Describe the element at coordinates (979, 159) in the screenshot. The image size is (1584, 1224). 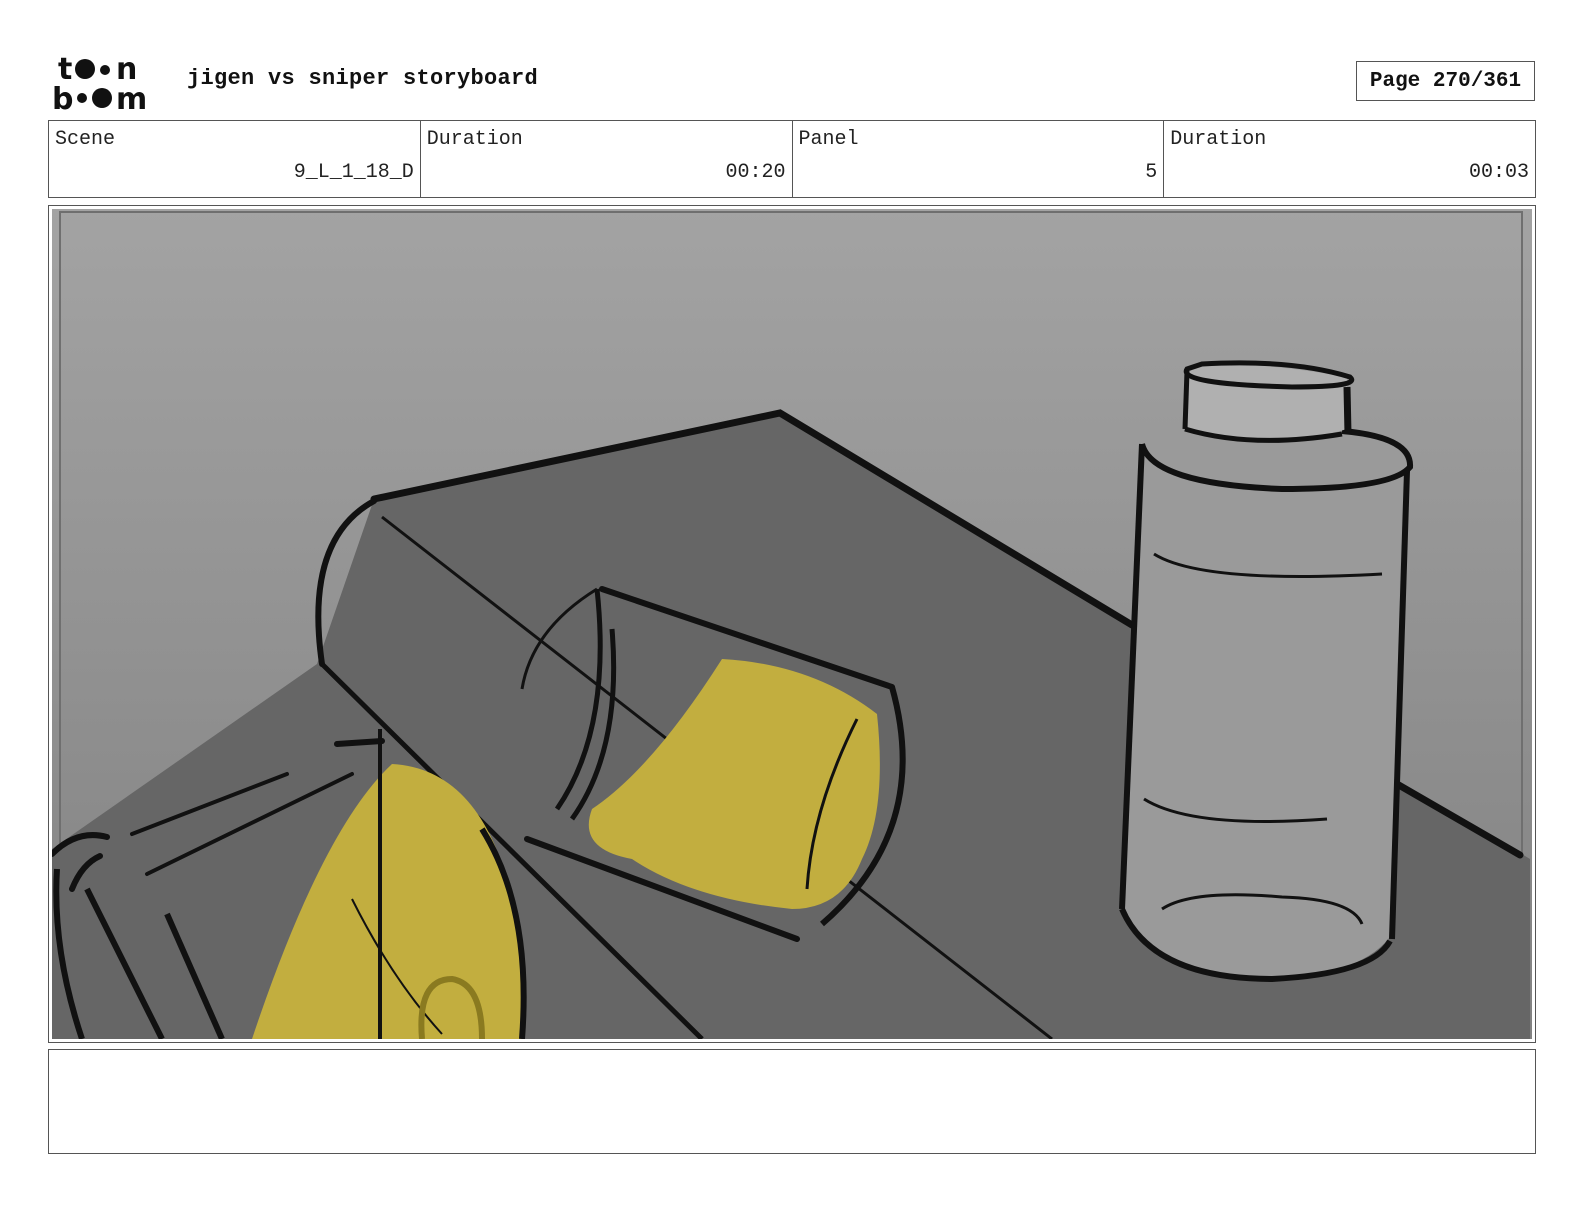
I see `panel-cell: Panel 5` at that location.